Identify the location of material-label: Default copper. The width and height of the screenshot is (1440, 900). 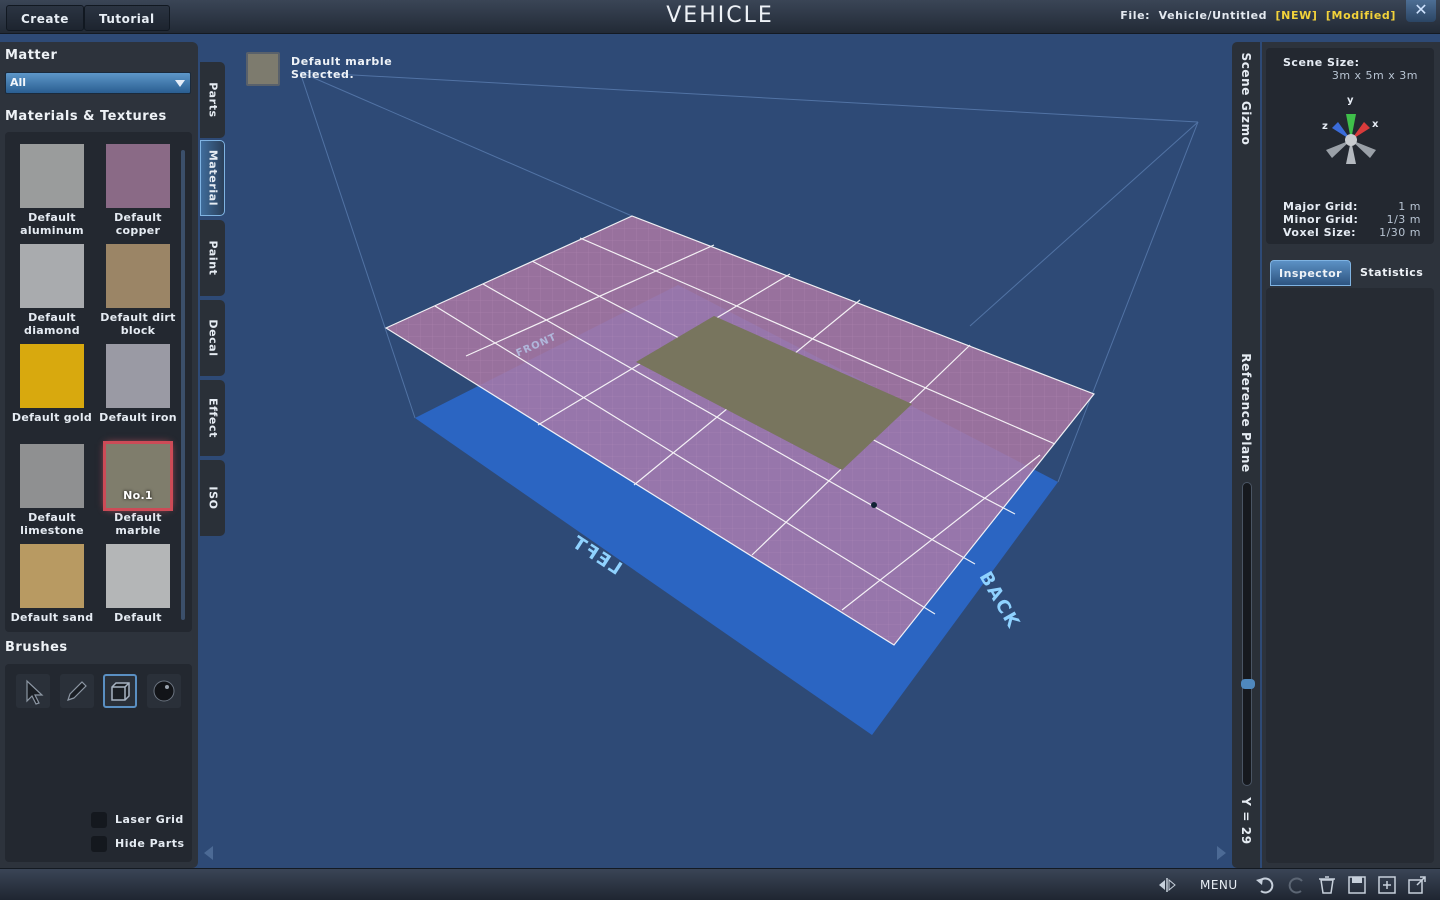
(138, 224).